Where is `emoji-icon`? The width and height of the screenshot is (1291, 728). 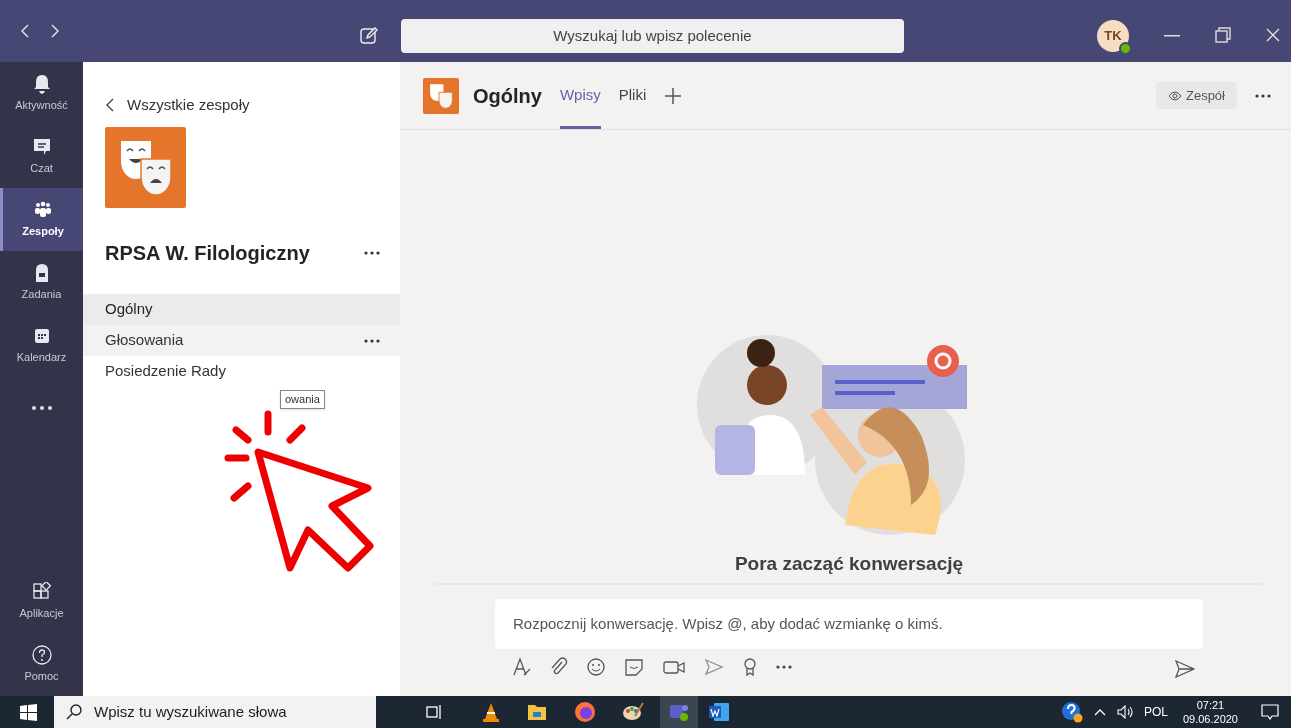 emoji-icon is located at coordinates (596, 667).